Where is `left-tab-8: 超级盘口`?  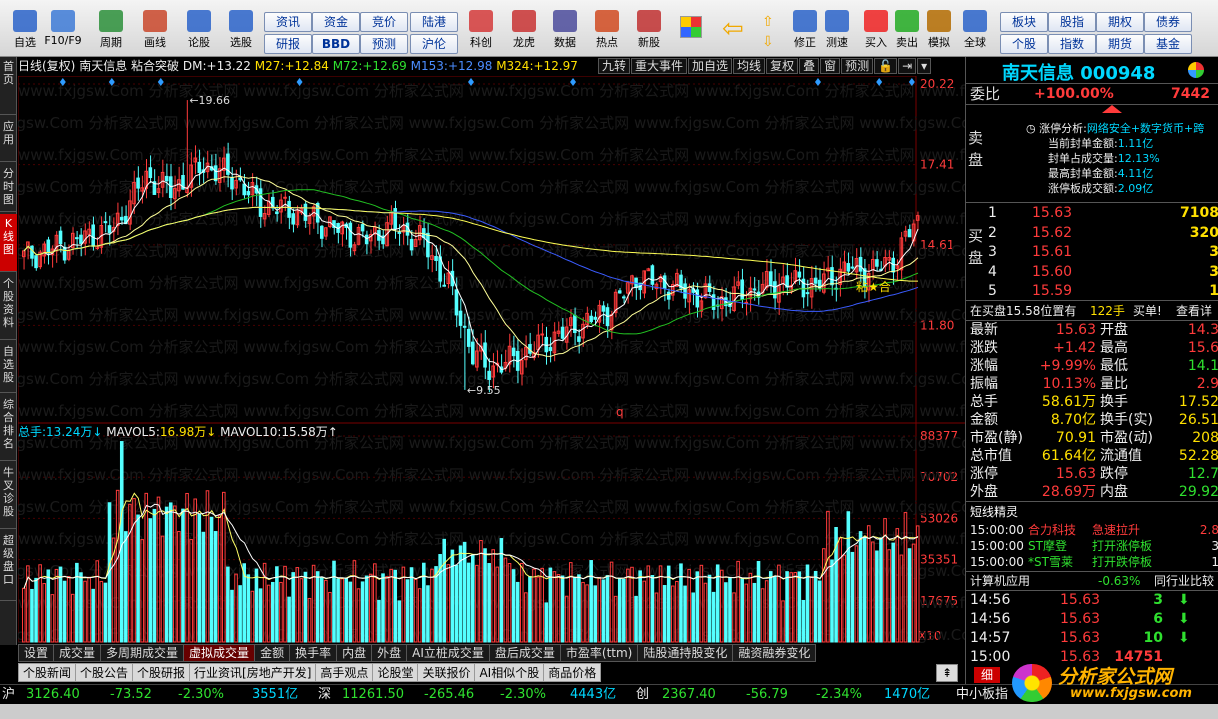 left-tab-8: 超级盘口 is located at coordinates (8, 566).